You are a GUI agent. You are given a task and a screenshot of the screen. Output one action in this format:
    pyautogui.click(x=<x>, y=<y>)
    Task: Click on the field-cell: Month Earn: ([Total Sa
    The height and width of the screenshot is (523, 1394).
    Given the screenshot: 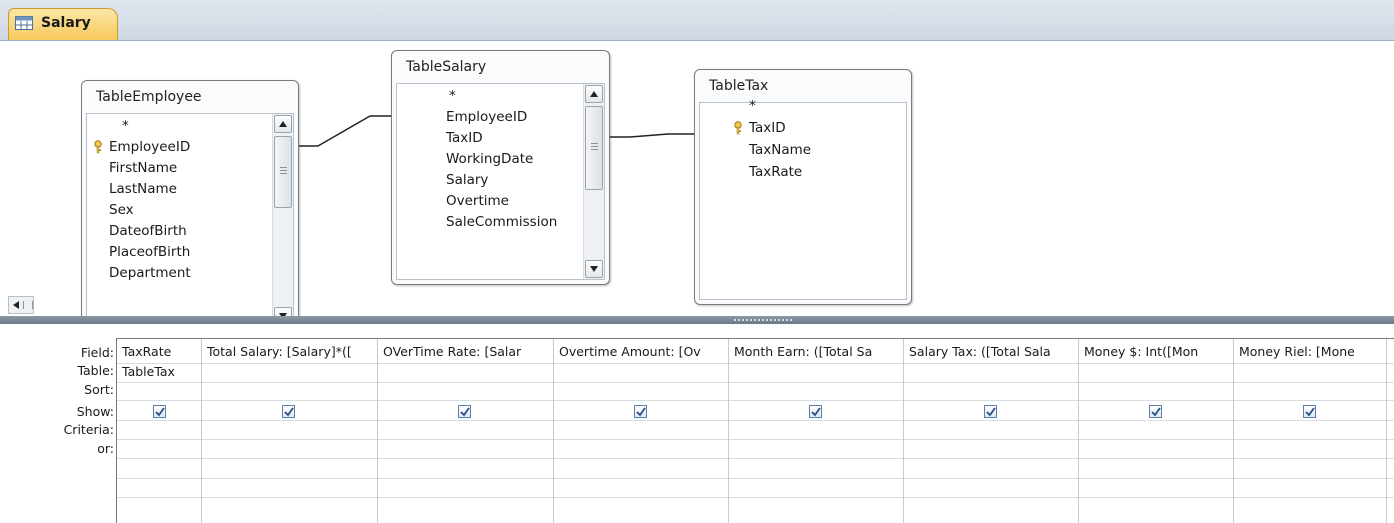 What is the action you would take?
    pyautogui.click(x=819, y=352)
    